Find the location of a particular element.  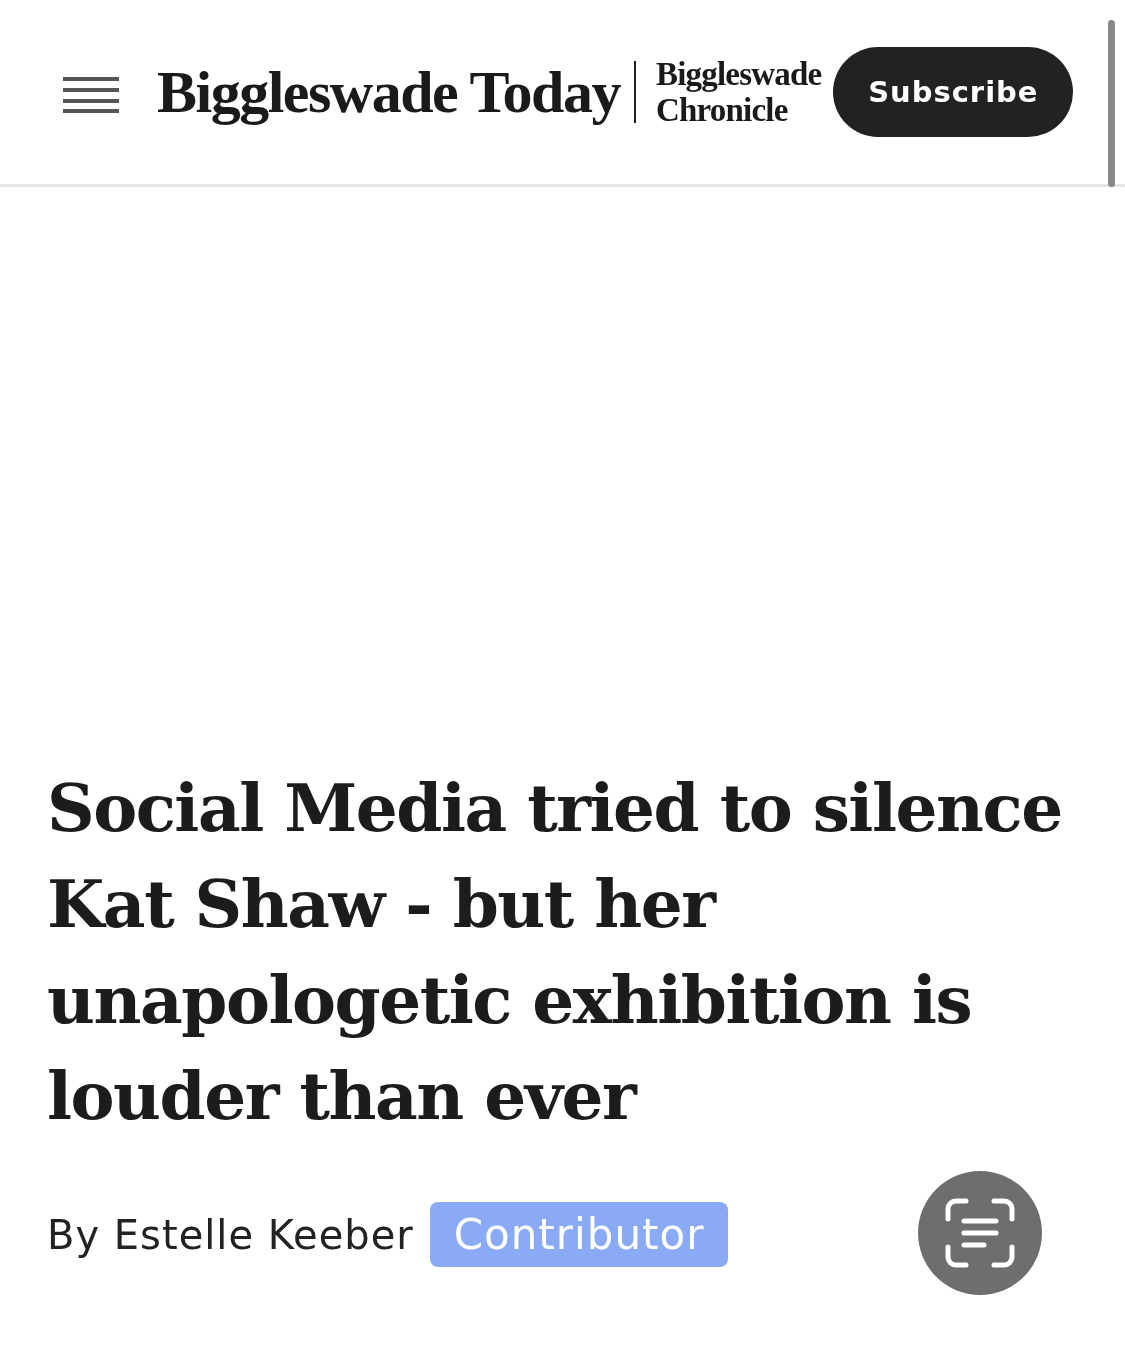

site-logo: Biggleswade Today is located at coordinates (388, 92).